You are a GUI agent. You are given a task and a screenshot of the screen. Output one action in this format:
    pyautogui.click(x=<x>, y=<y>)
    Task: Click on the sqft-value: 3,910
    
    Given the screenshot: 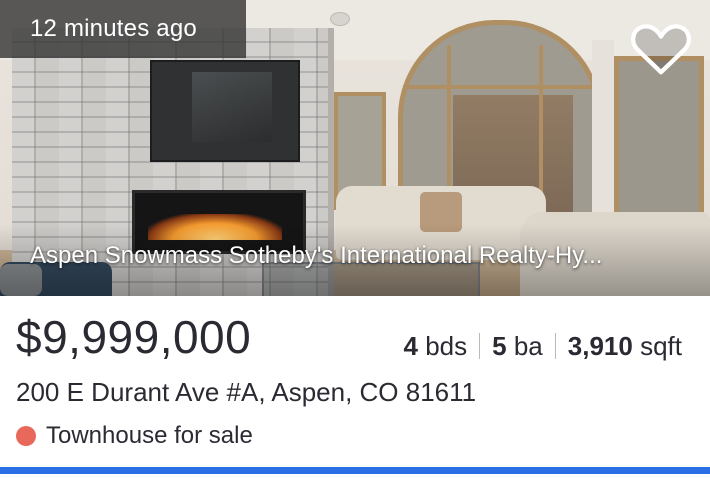 What is the action you would take?
    pyautogui.click(x=600, y=346)
    